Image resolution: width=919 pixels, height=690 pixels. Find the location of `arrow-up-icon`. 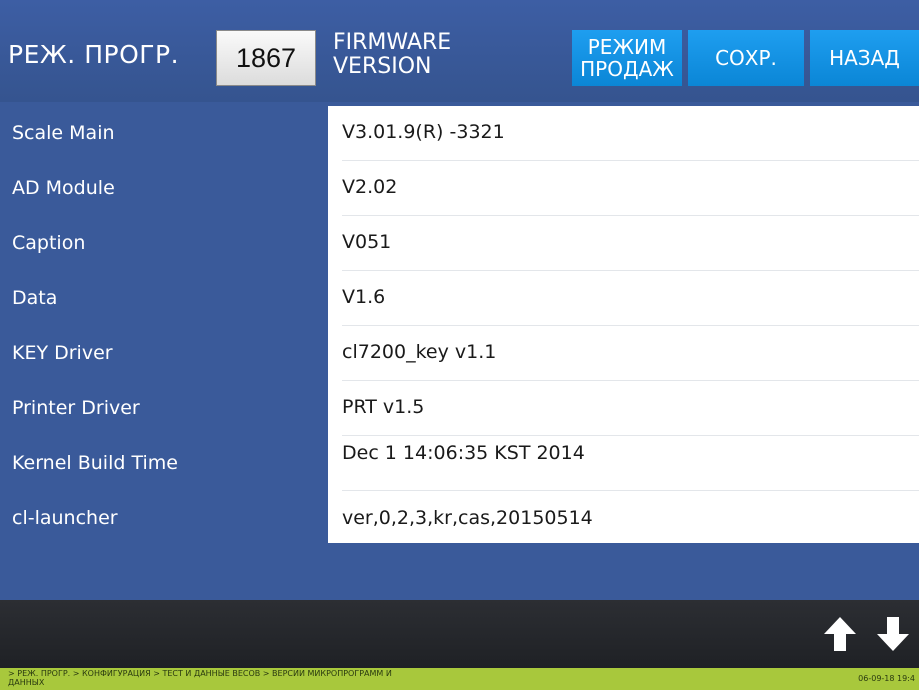

arrow-up-icon is located at coordinates (840, 634).